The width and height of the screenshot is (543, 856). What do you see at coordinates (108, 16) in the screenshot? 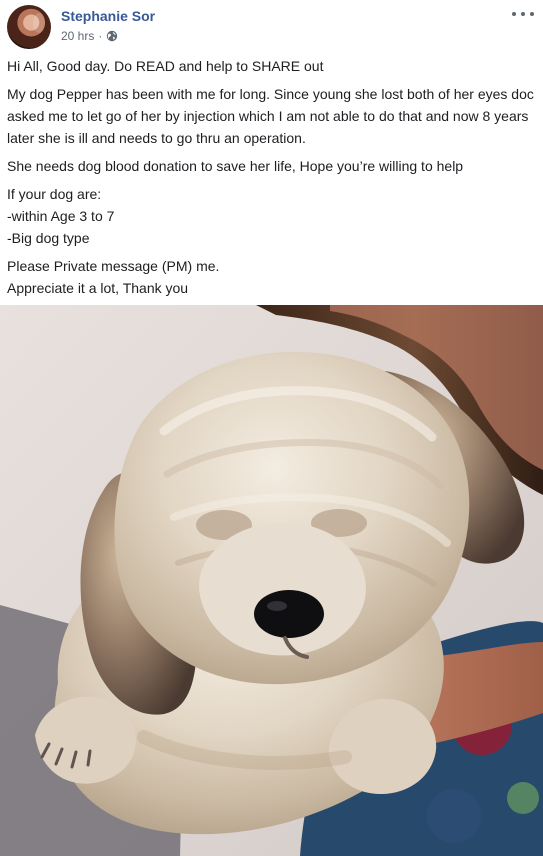
I see `author-name-link: Stephanie Sor` at bounding box center [108, 16].